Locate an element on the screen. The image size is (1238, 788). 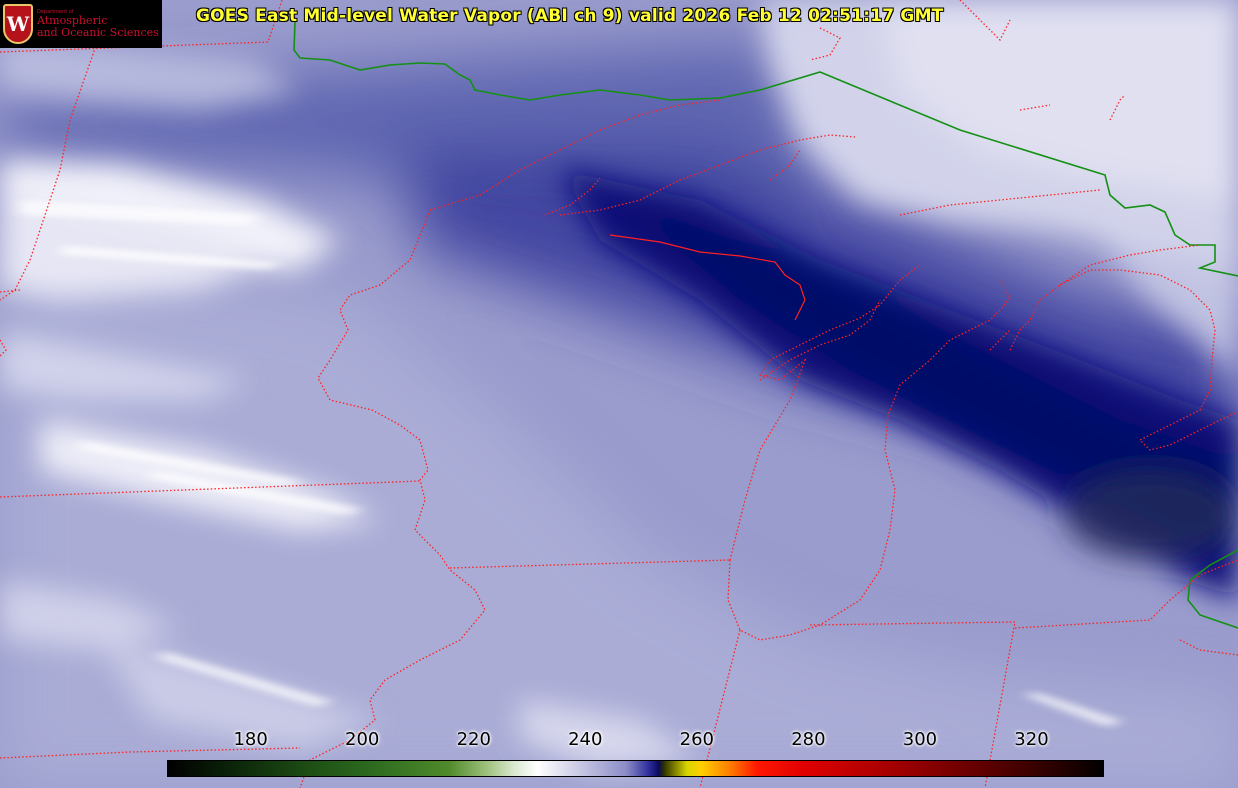
colorbar-tick-label: 240 is located at coordinates (585, 739).